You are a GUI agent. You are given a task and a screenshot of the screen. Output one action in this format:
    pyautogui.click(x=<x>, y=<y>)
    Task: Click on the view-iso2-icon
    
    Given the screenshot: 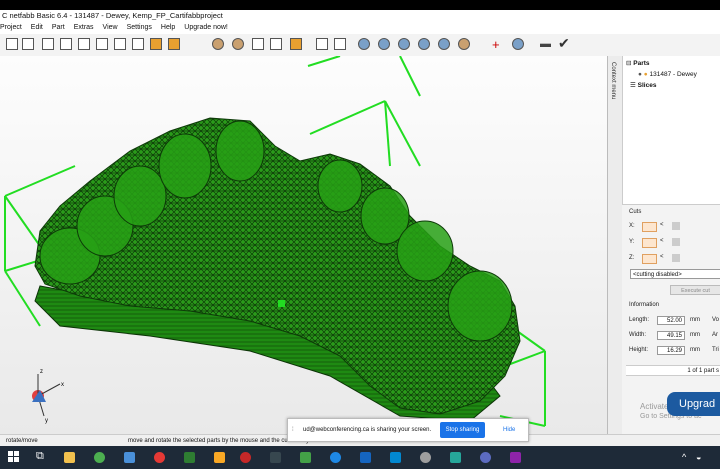 What is the action you would take?
    pyautogui.click(x=174, y=44)
    